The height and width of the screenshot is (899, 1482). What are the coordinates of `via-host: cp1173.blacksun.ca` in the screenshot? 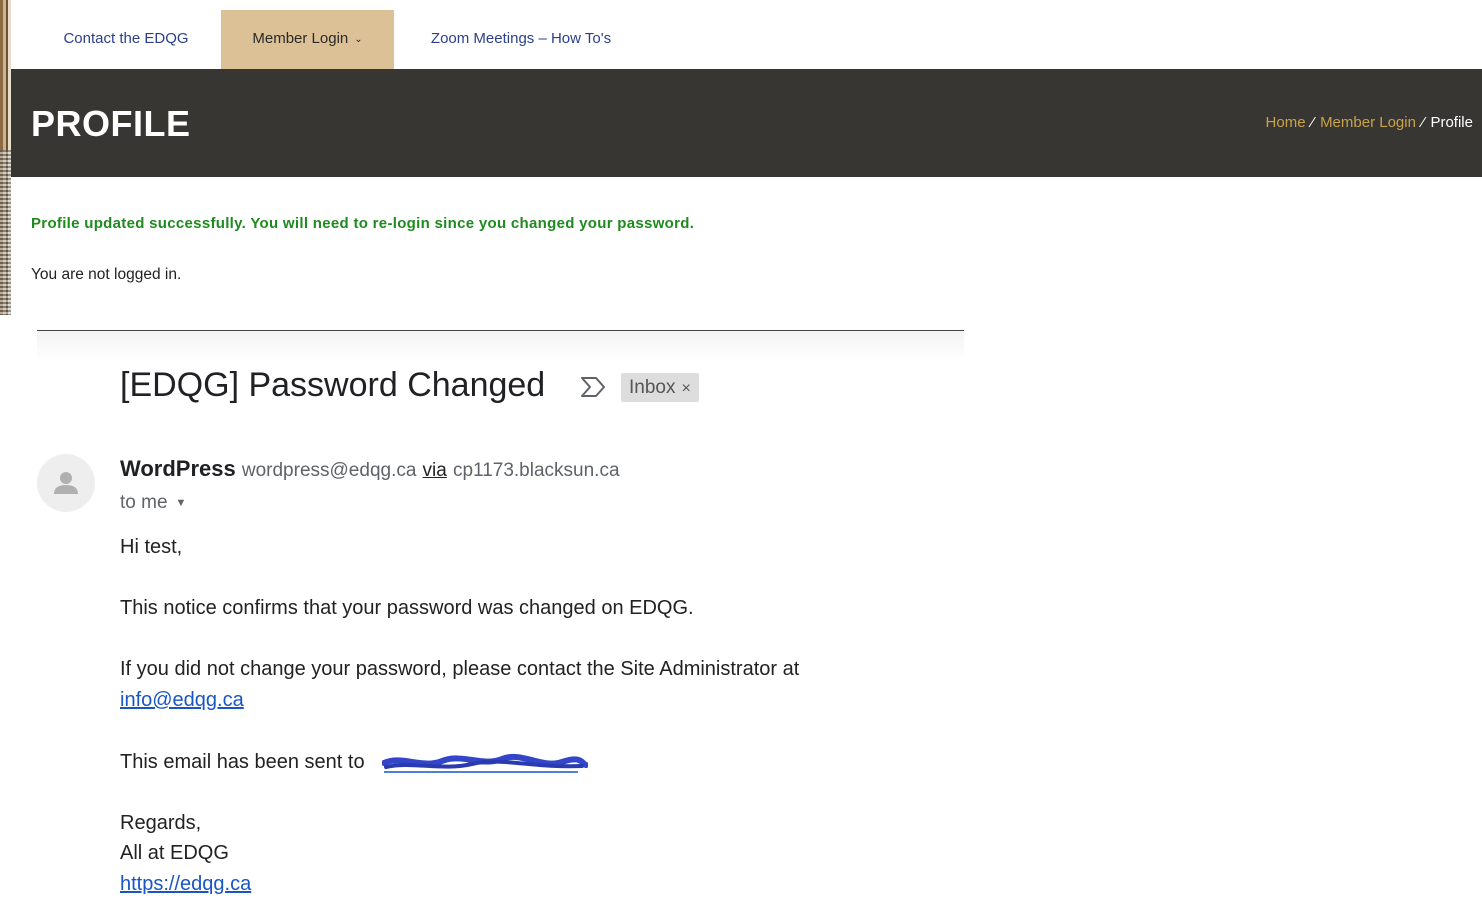 It's located at (536, 470).